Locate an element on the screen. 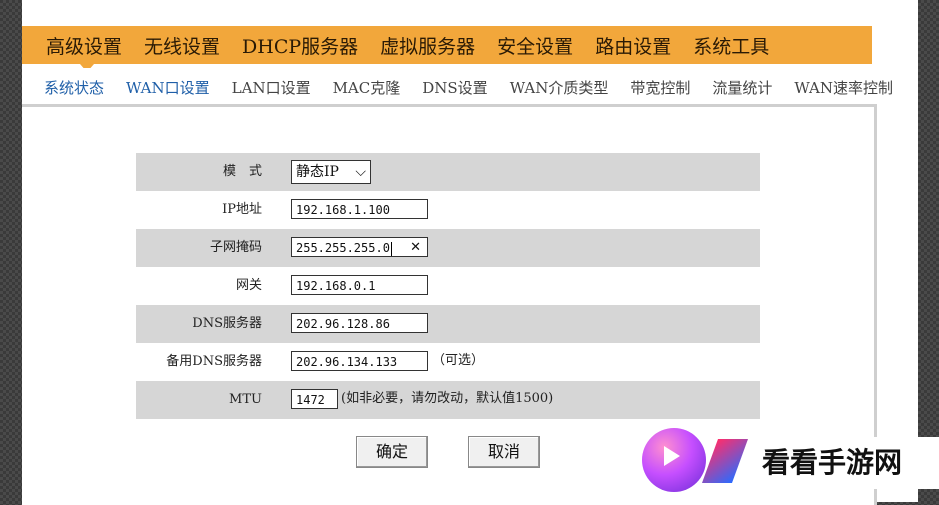 The height and width of the screenshot is (505, 939). mask-row: 子网掩码 255.255.255.0 ✕ is located at coordinates (448, 248).